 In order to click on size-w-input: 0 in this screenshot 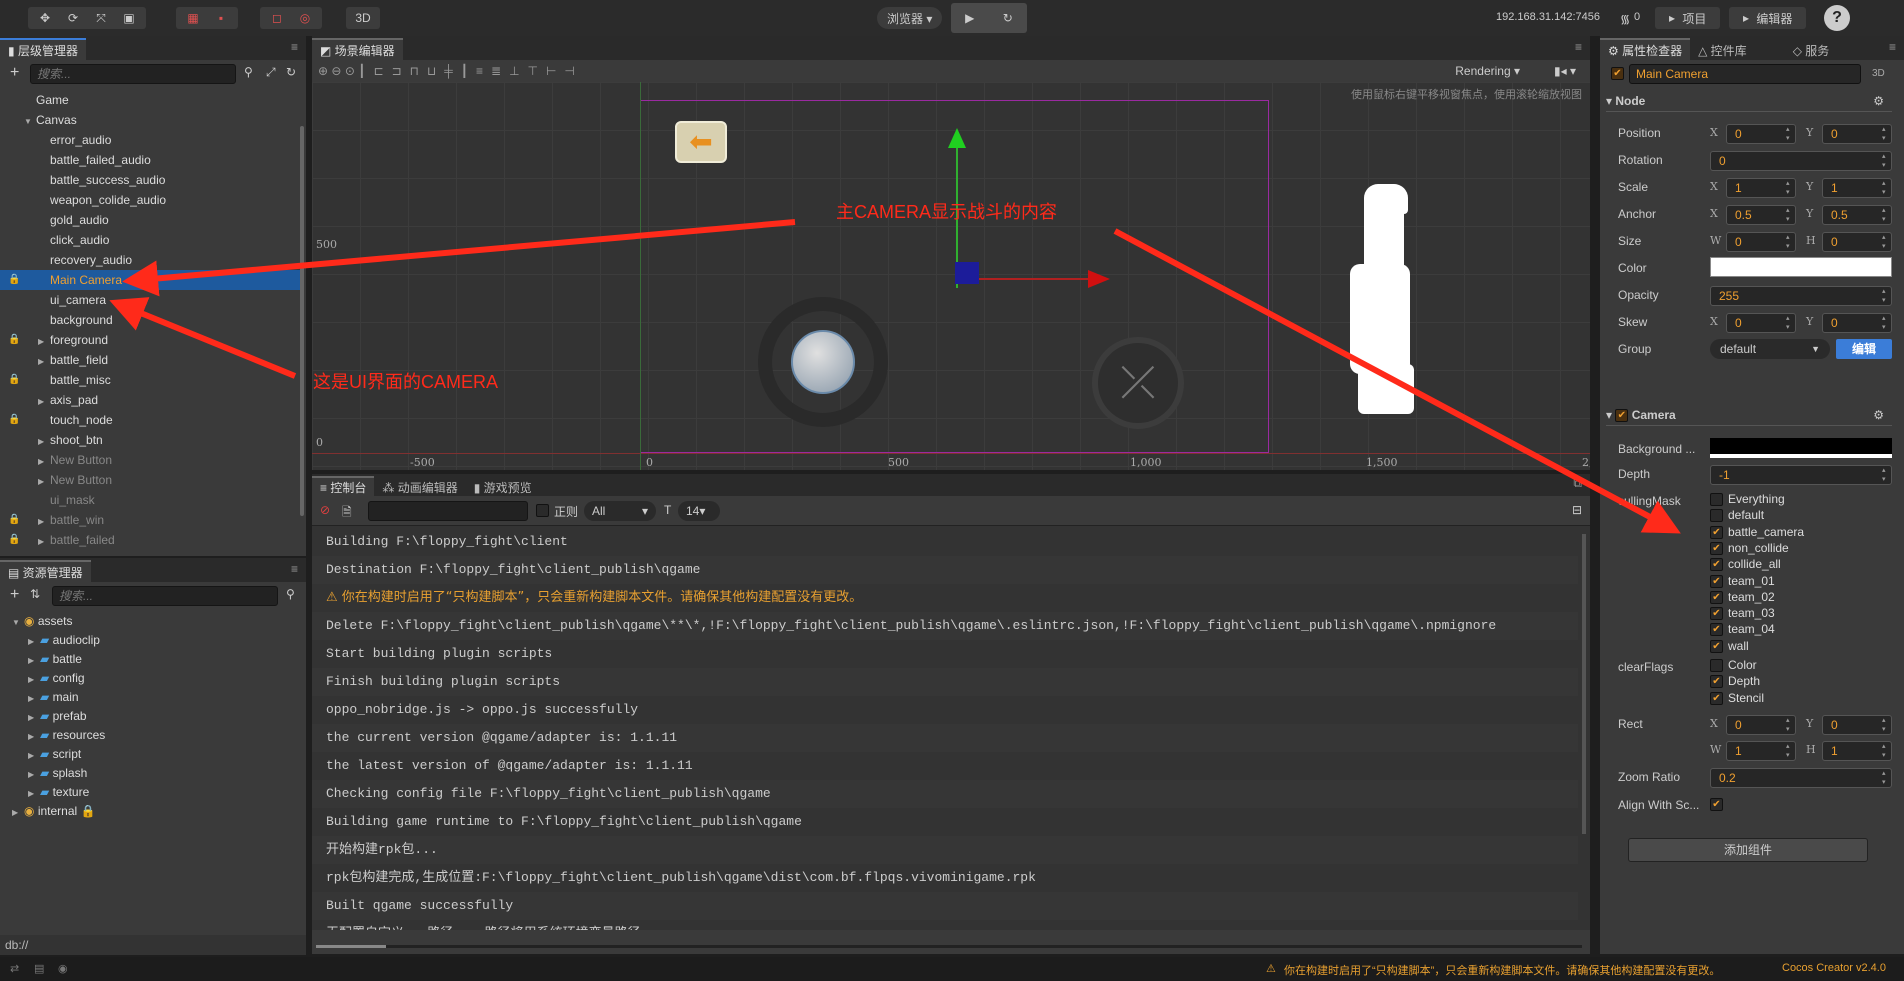, I will do `click(1761, 242)`.